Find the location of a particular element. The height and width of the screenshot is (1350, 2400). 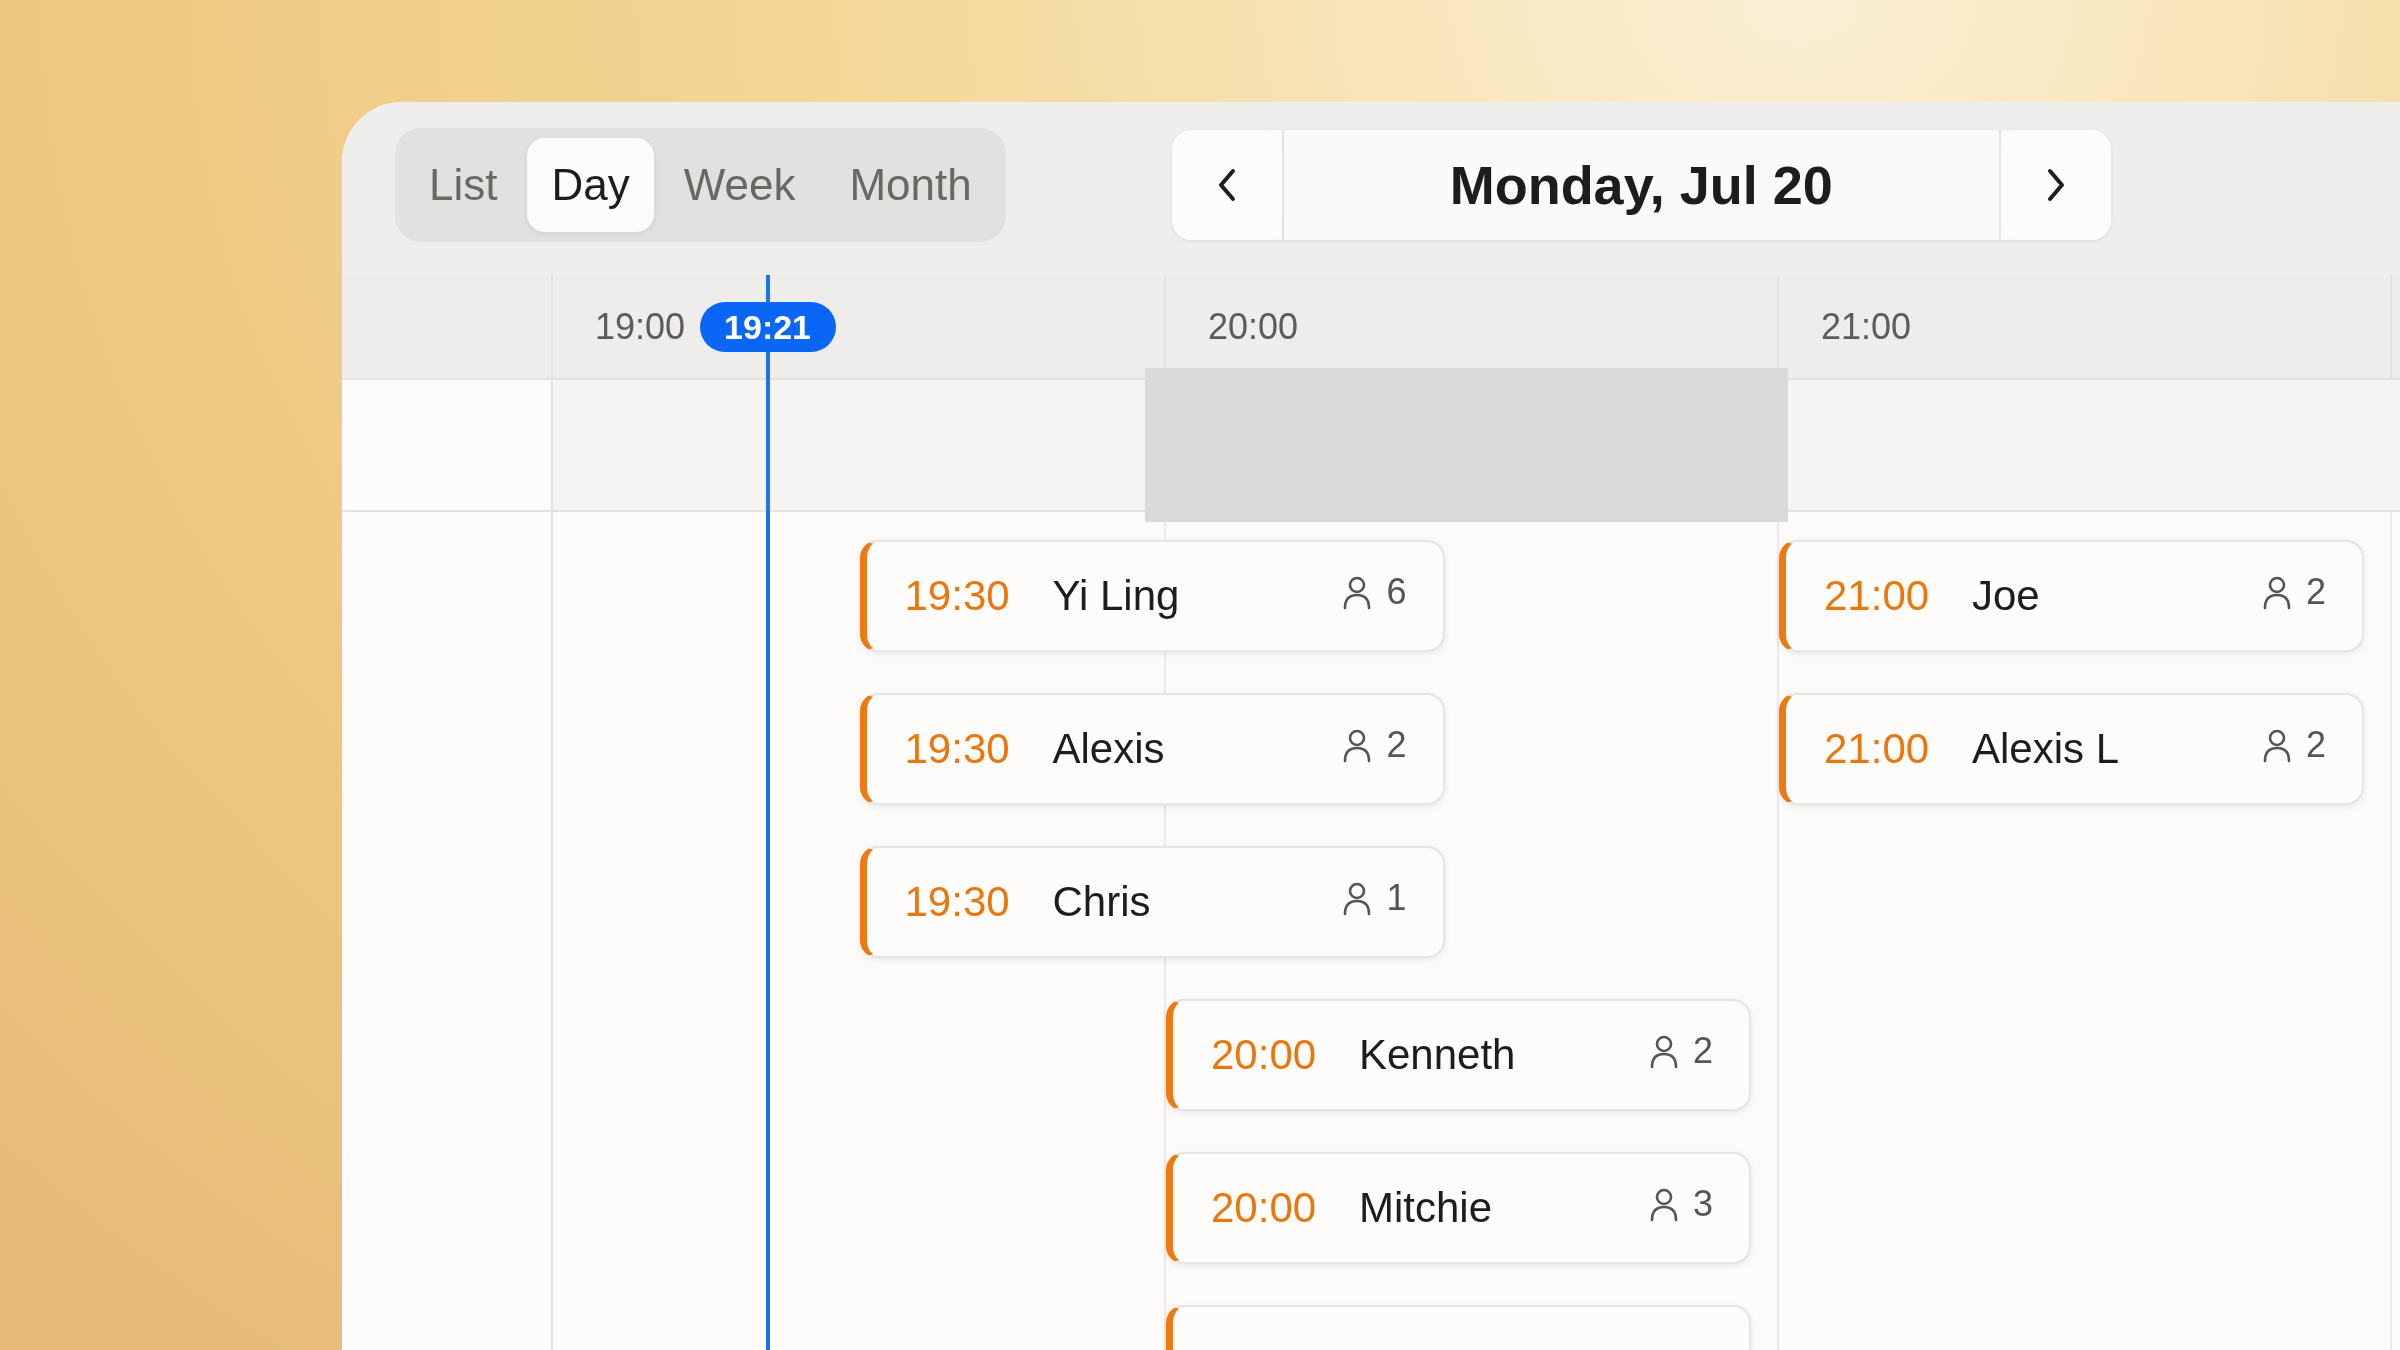

view-tab: Week is located at coordinates (739, 185).